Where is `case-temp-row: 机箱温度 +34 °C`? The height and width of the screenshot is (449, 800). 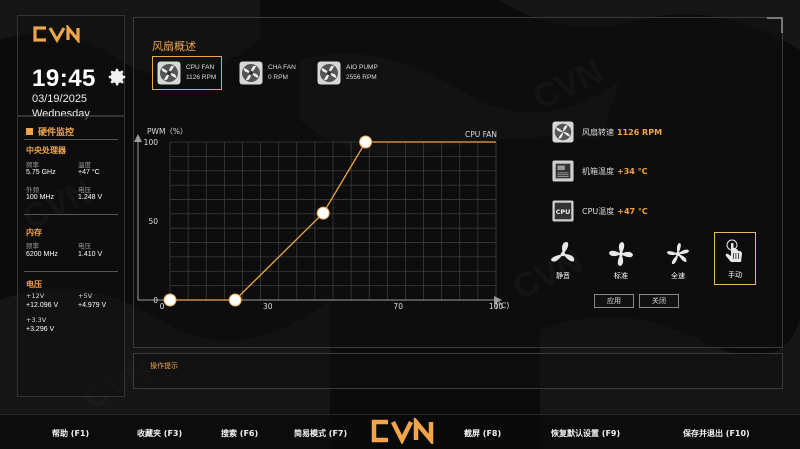 case-temp-row: 机箱温度 +34 °C is located at coordinates (600, 171).